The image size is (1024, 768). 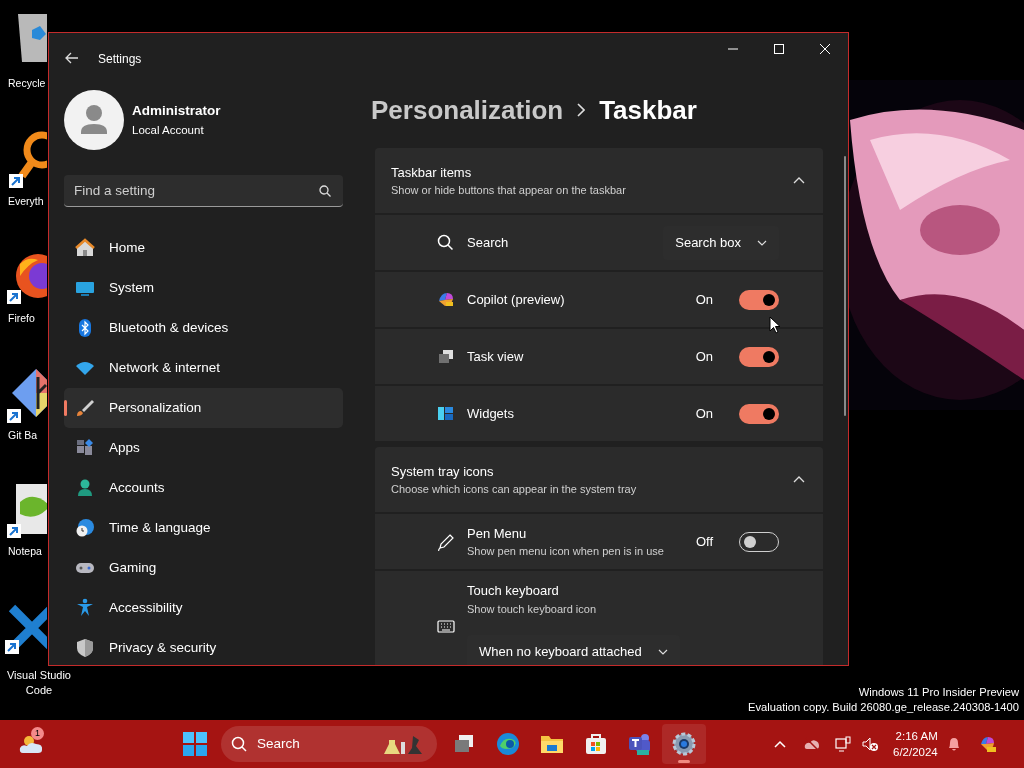 What do you see at coordinates (85, 488) in the screenshot?
I see `person-icon` at bounding box center [85, 488].